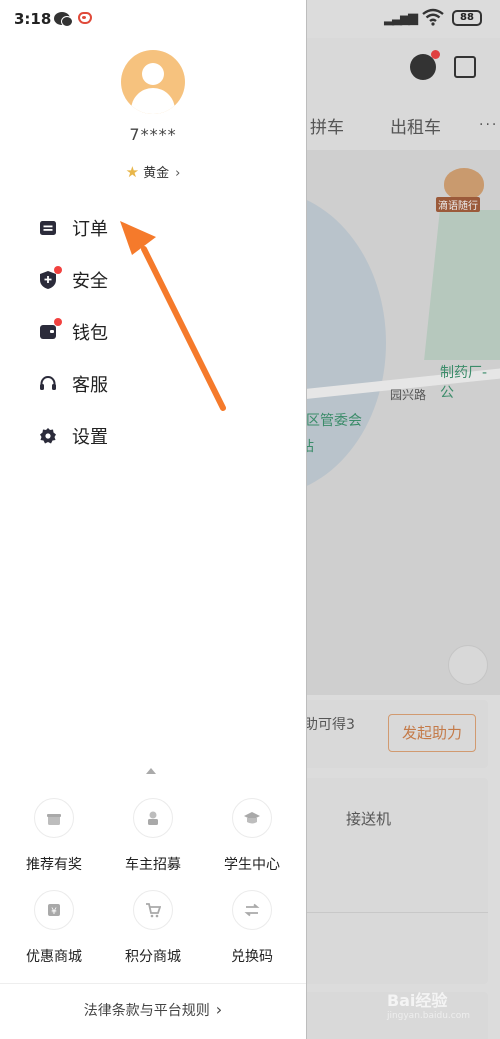 This screenshot has height=1039, width=500. What do you see at coordinates (153, 19) in the screenshot?
I see `status-bar: 3:18` at bounding box center [153, 19].